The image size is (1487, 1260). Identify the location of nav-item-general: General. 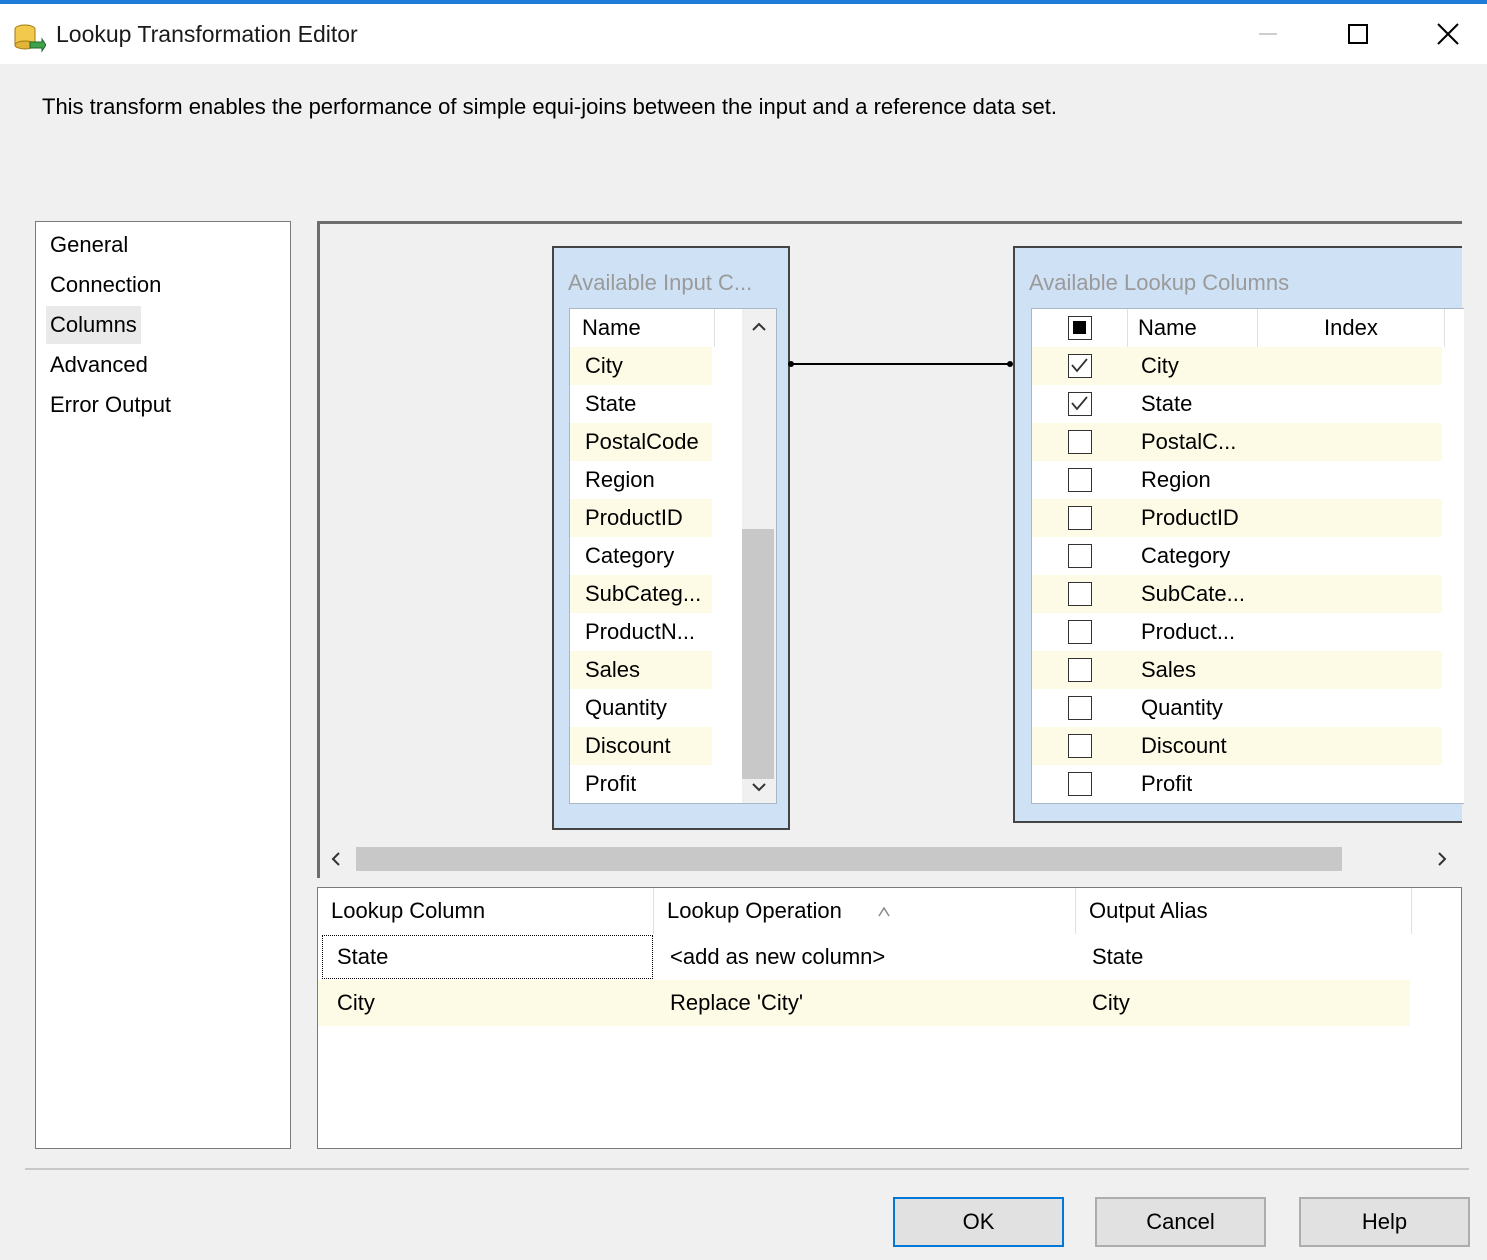
(89, 245).